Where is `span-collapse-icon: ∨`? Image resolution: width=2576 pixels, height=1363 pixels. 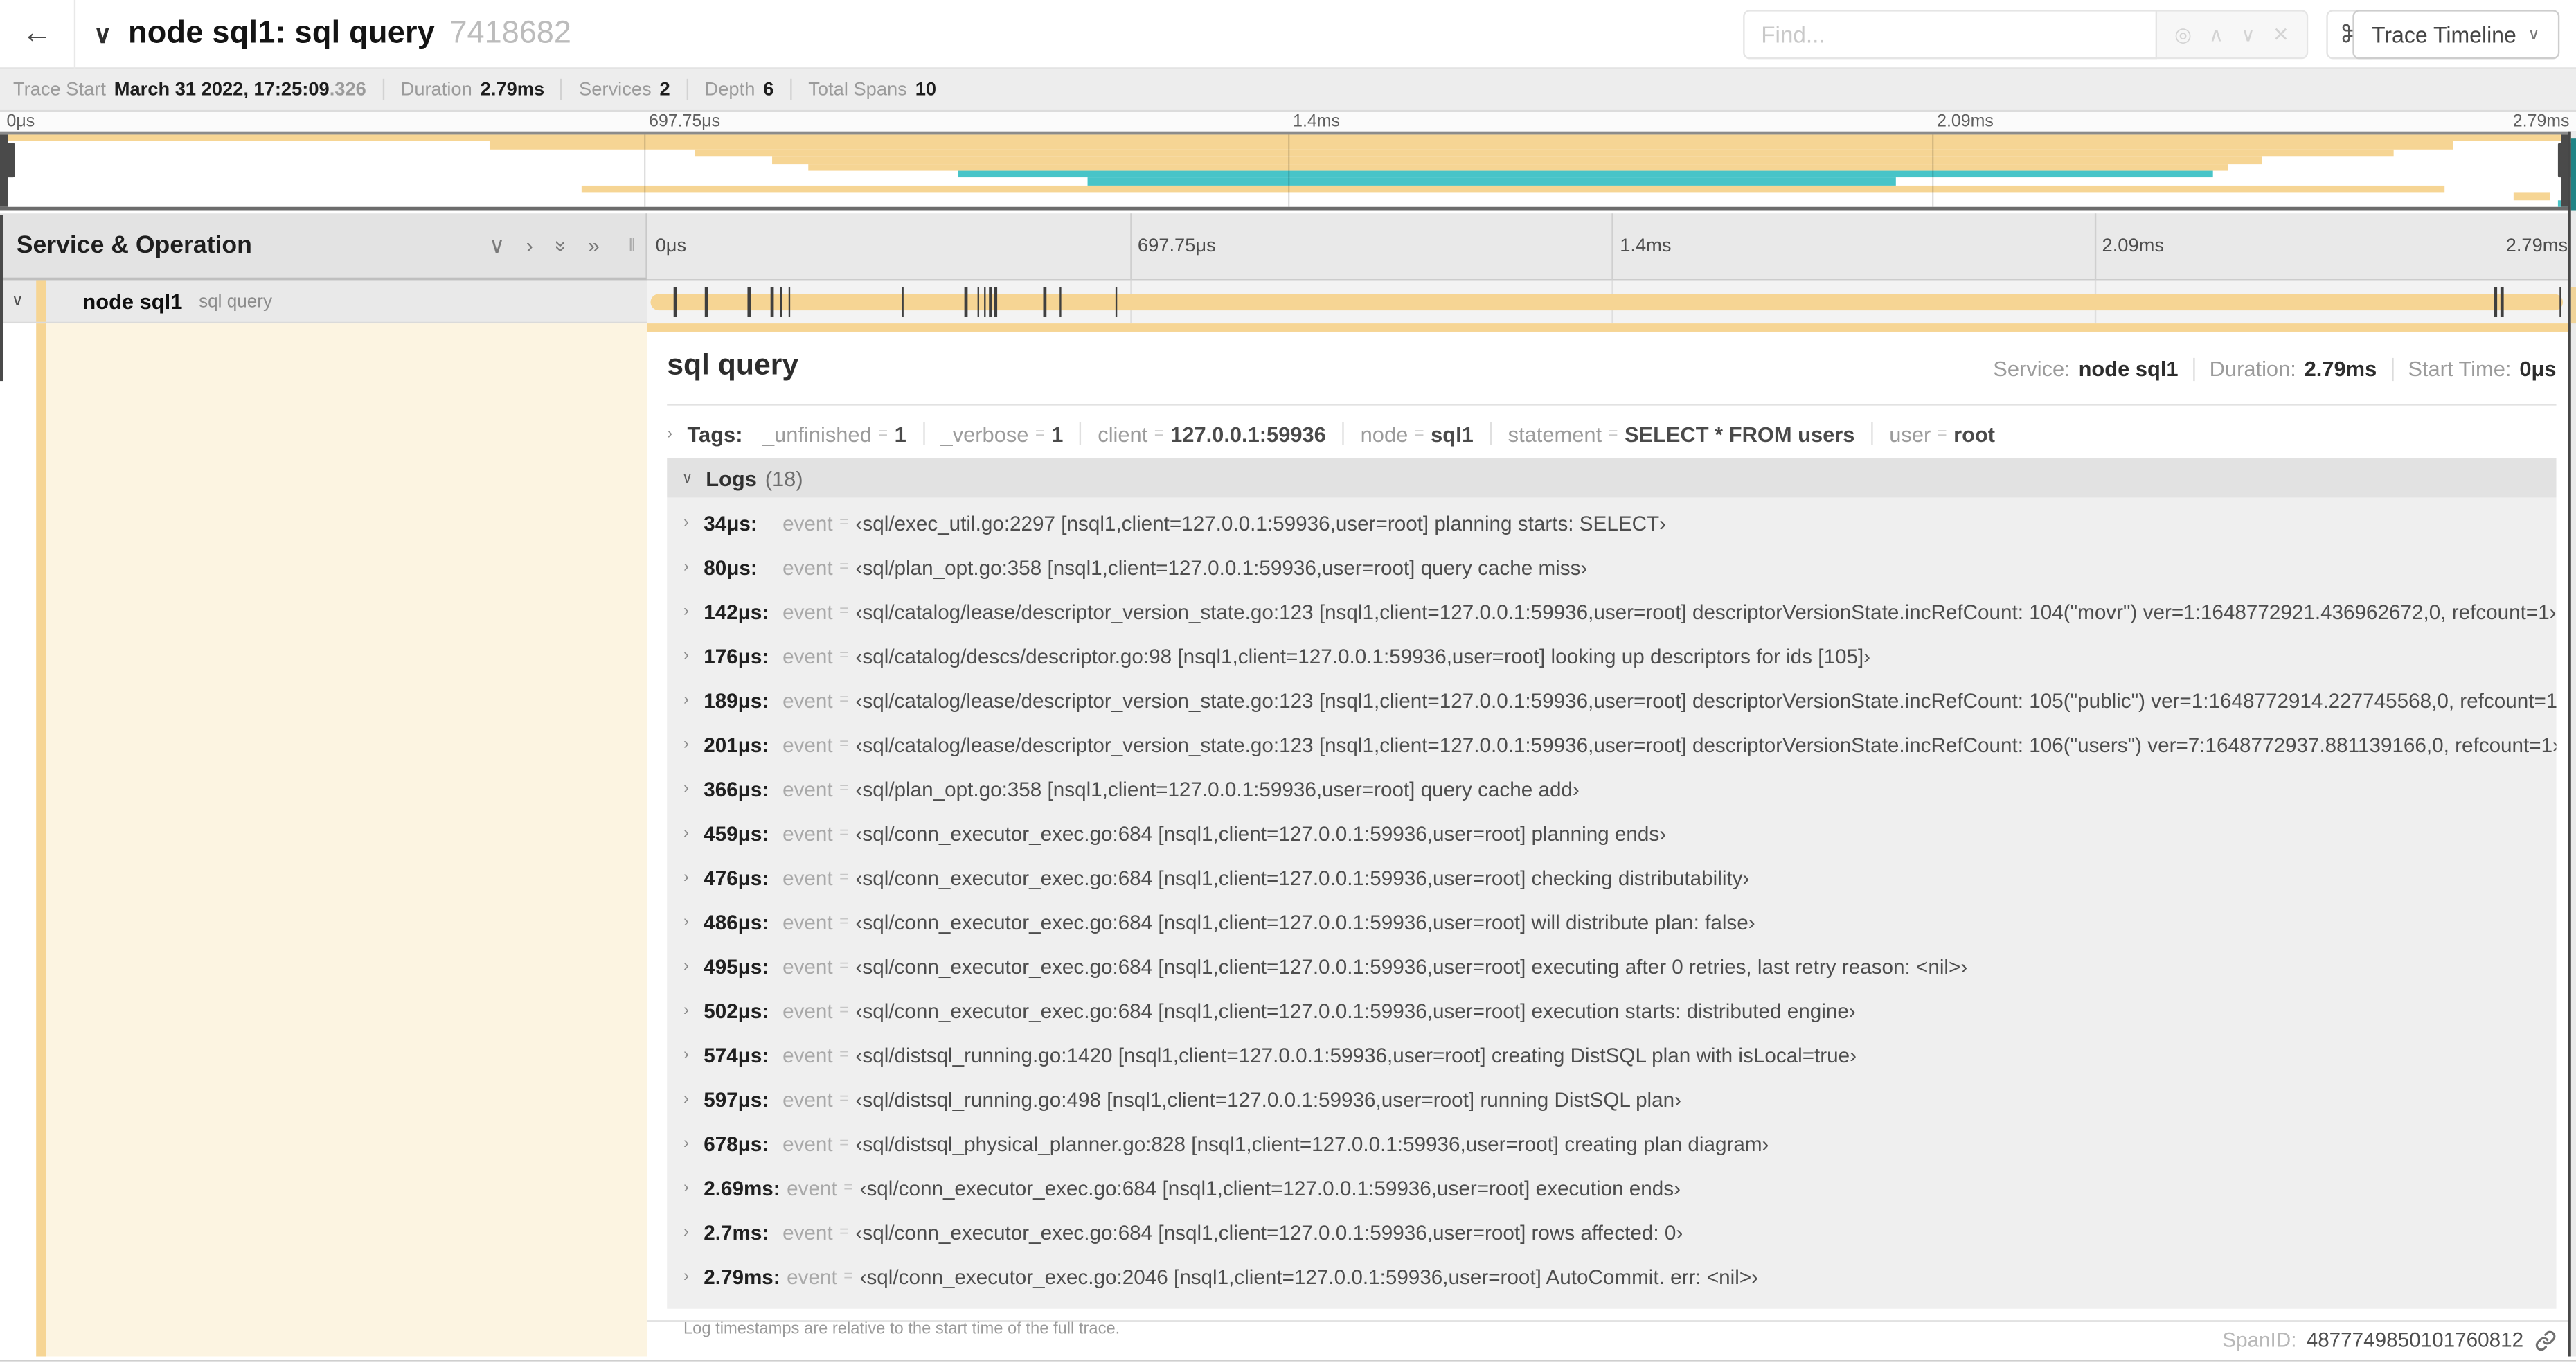 span-collapse-icon: ∨ is located at coordinates (18, 301).